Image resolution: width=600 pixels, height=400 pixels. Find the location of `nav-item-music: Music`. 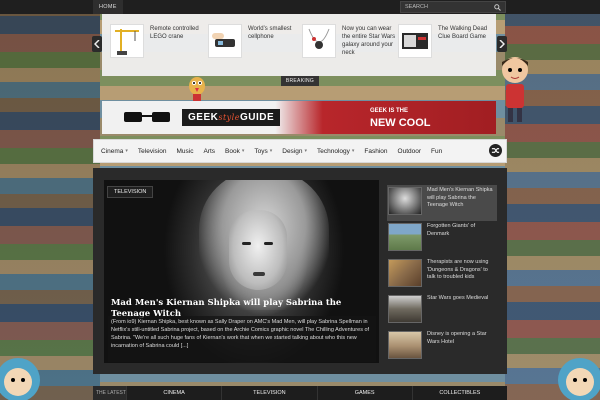

nav-item-music: Music is located at coordinates (184, 151).